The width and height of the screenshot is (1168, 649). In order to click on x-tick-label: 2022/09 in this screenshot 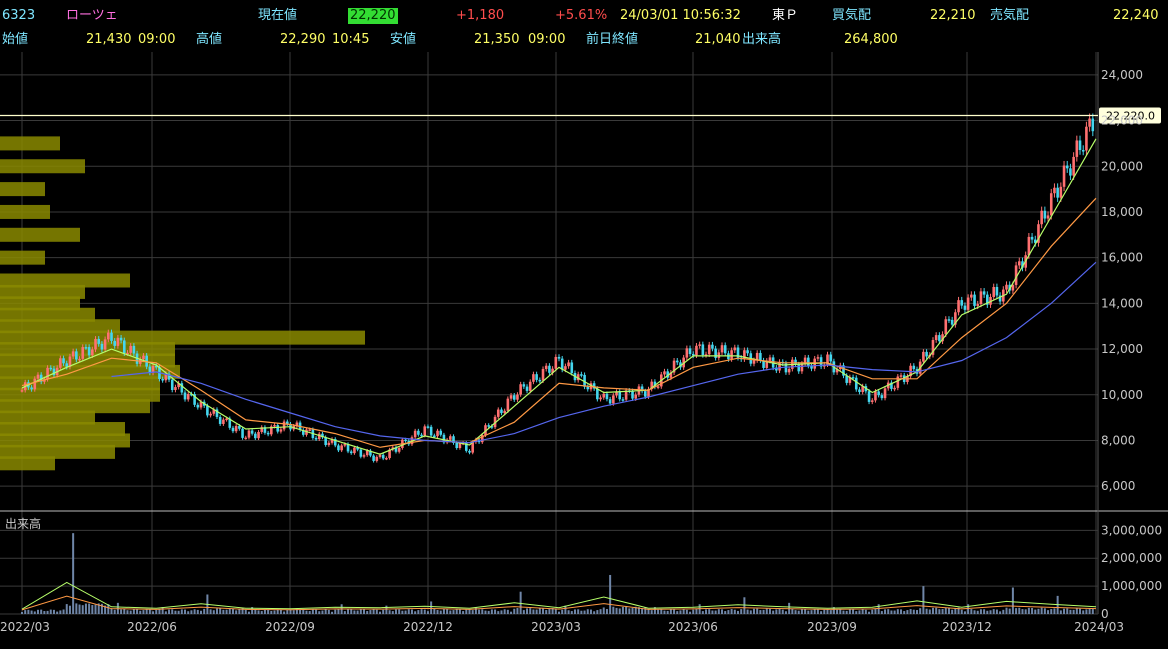, I will do `click(290, 627)`.